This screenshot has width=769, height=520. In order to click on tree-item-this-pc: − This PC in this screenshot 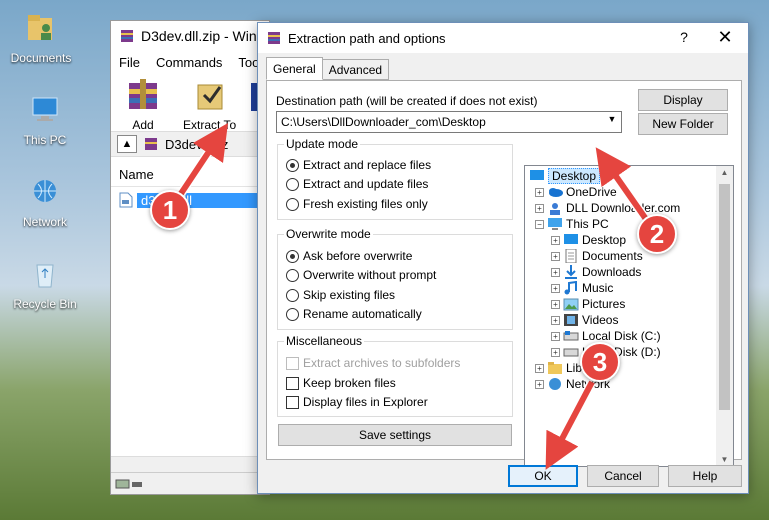, I will do `click(572, 224)`.